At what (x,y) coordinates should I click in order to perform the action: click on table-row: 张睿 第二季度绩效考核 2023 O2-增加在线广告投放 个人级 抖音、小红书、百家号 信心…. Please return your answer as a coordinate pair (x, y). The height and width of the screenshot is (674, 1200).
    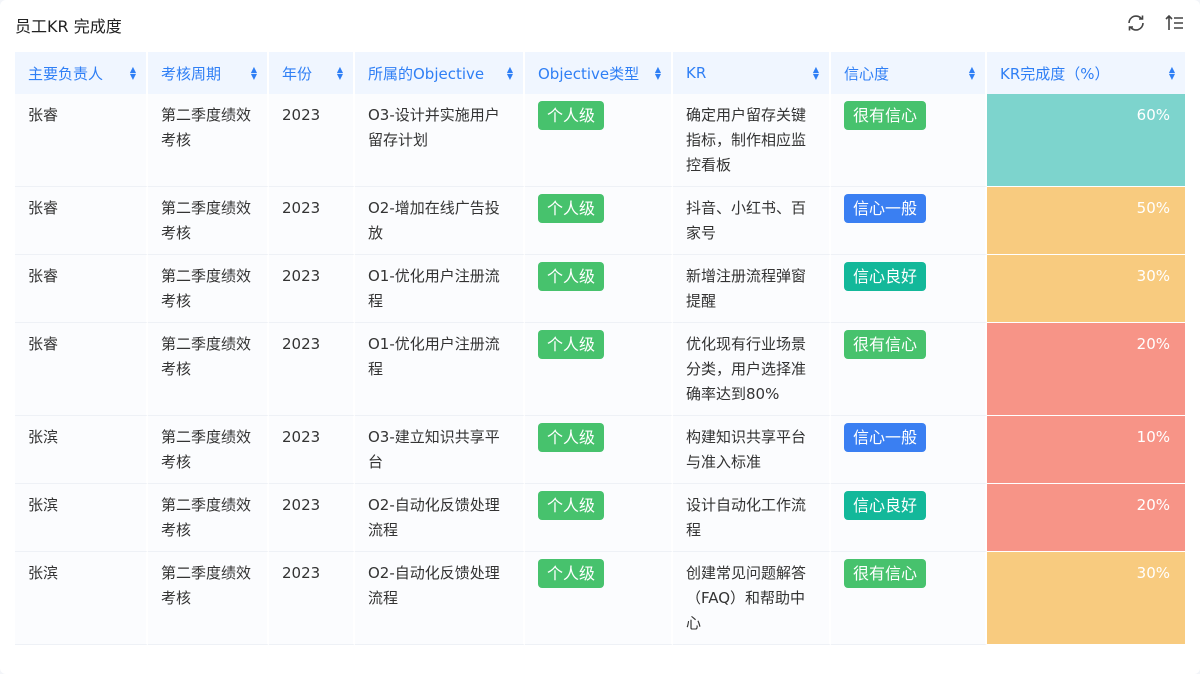
    Looking at the image, I should click on (601, 221).